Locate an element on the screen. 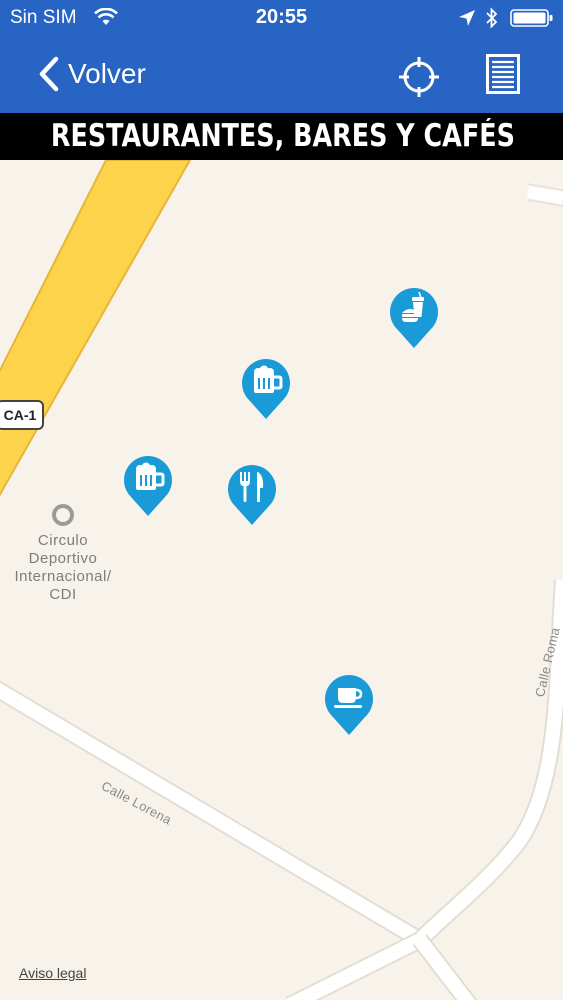  location-arrow-icon is located at coordinates (467, 18).